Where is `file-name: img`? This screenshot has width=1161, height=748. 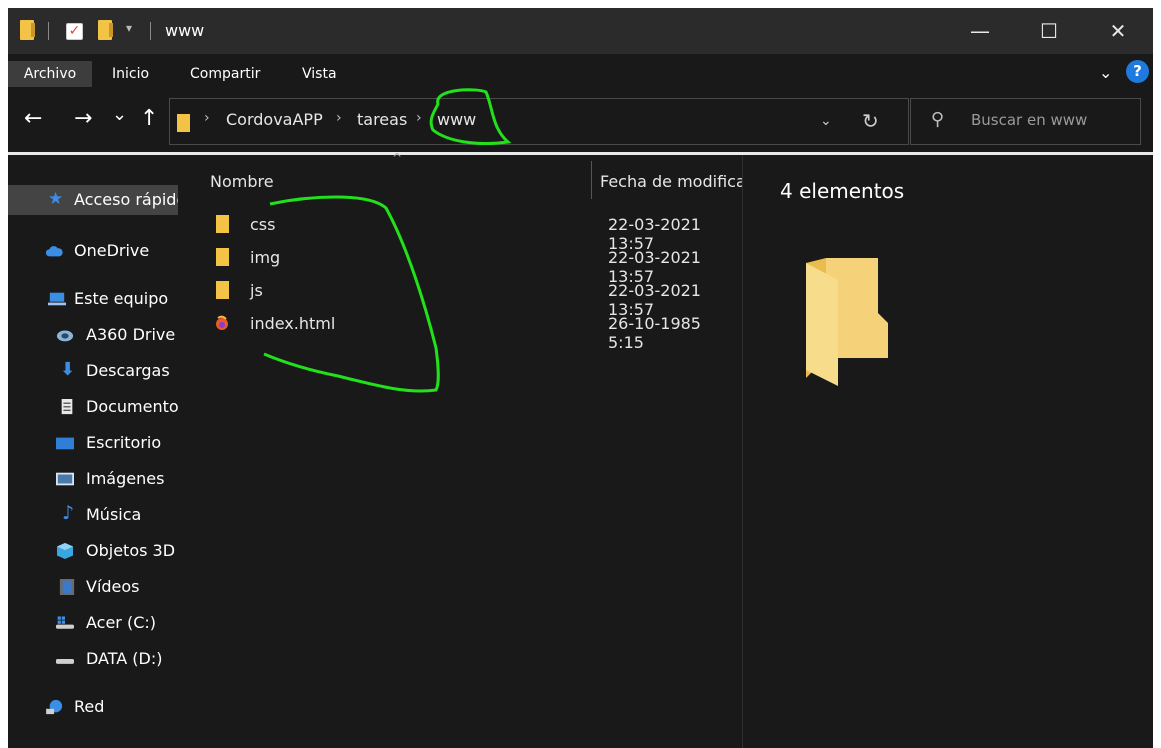 file-name: img is located at coordinates (265, 257).